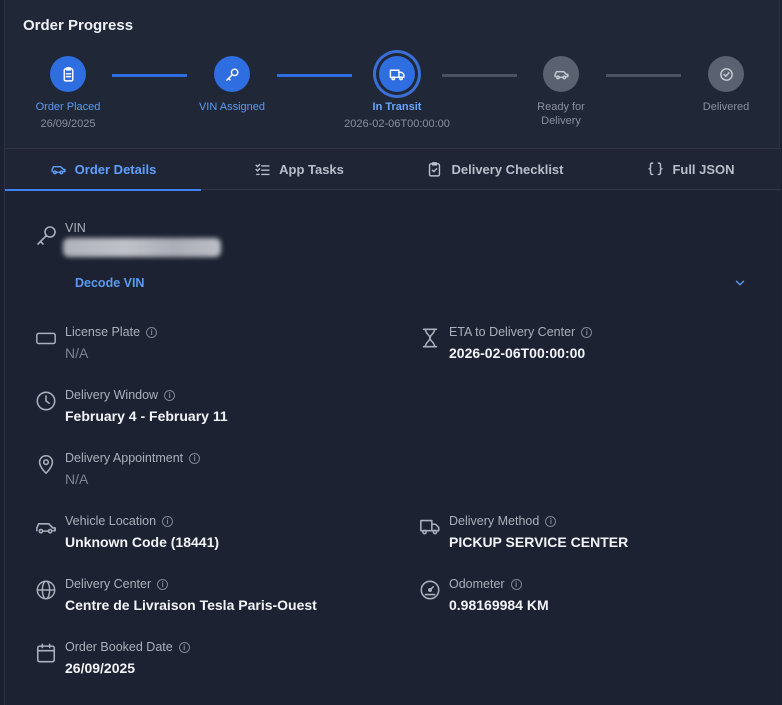 The width and height of the screenshot is (782, 705). Describe the element at coordinates (142, 542) in the screenshot. I see `vehicle-location-value: Unknown Code (18441)` at that location.